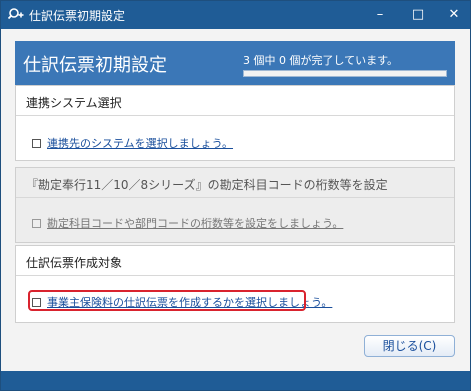 This screenshot has height=391, width=471. I want to click on window-title: 仕訳伝票初期設定, so click(77, 16).